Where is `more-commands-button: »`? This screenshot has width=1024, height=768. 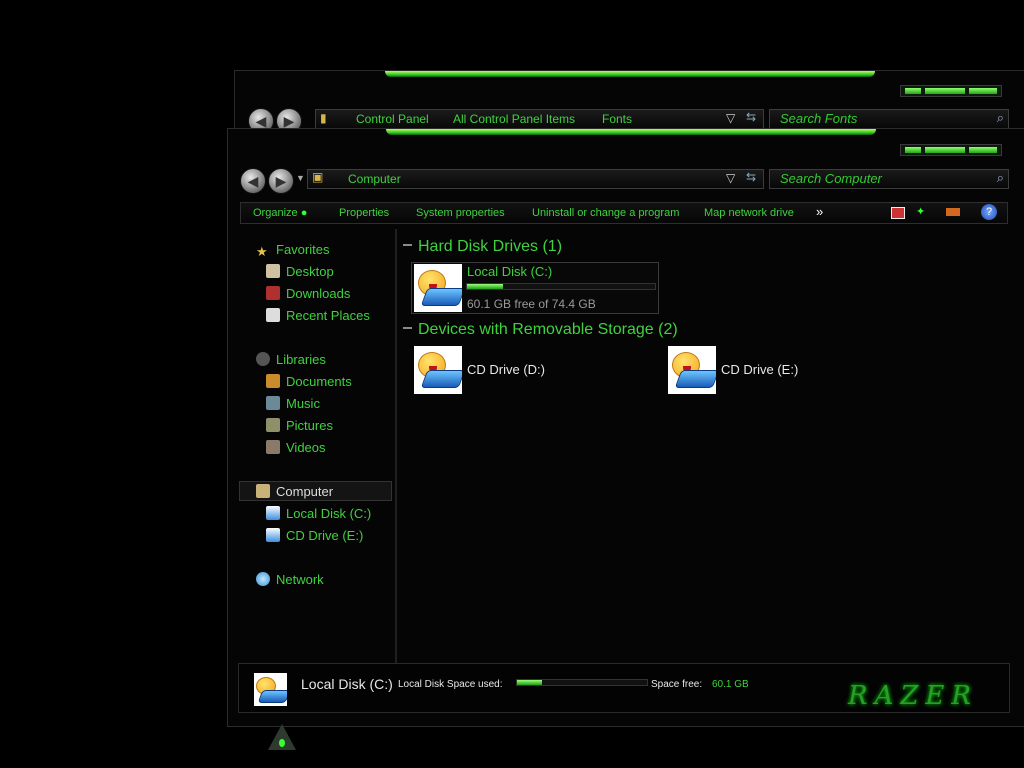
more-commands-button: » is located at coordinates (819, 211).